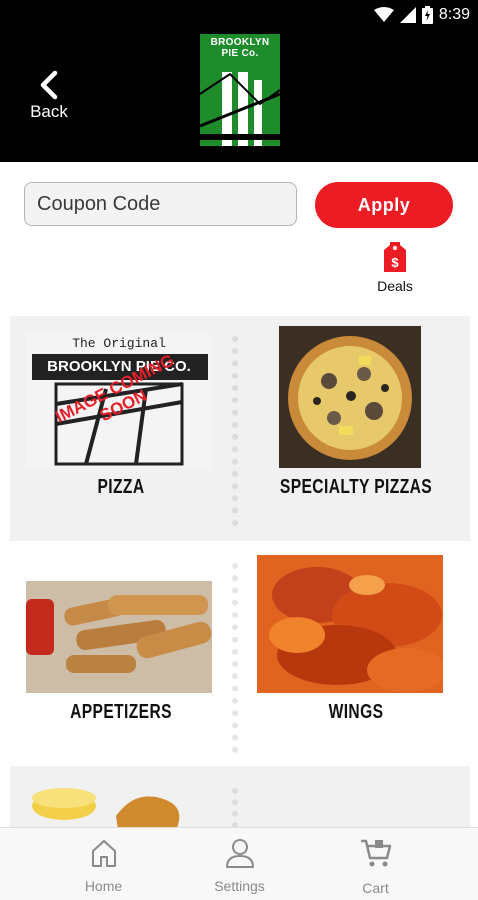  Describe the element at coordinates (106, 807) in the screenshot. I see `sauce-and-chicken-graphic` at that location.